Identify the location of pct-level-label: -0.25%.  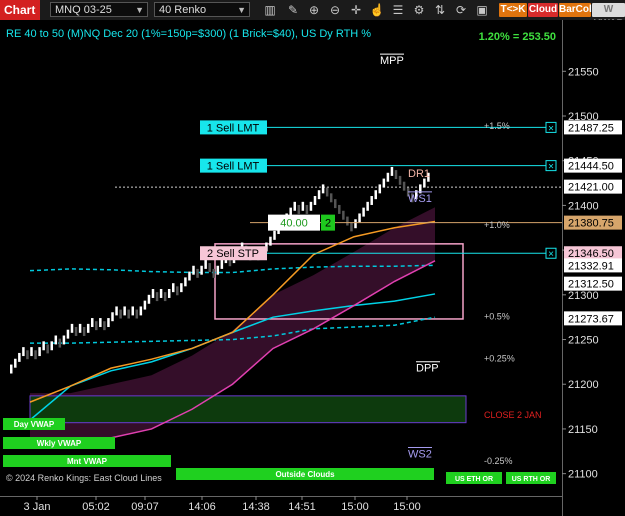
(498, 461).